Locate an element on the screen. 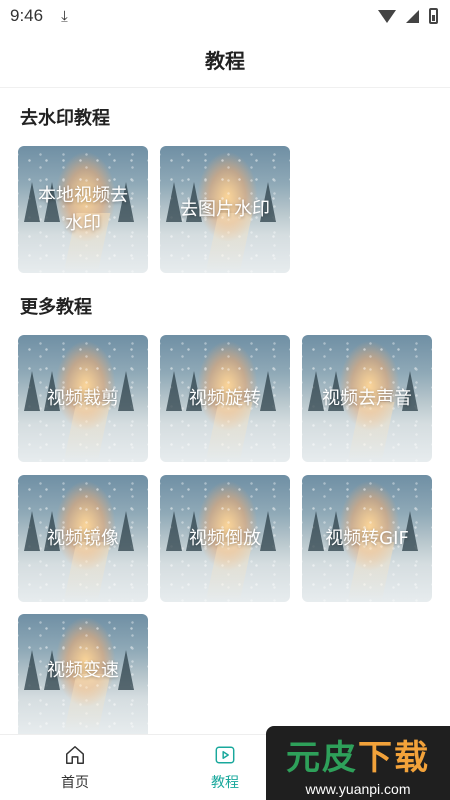 The image size is (450, 800). tutorial-card-label: 视频裁剪 is located at coordinates (83, 398).